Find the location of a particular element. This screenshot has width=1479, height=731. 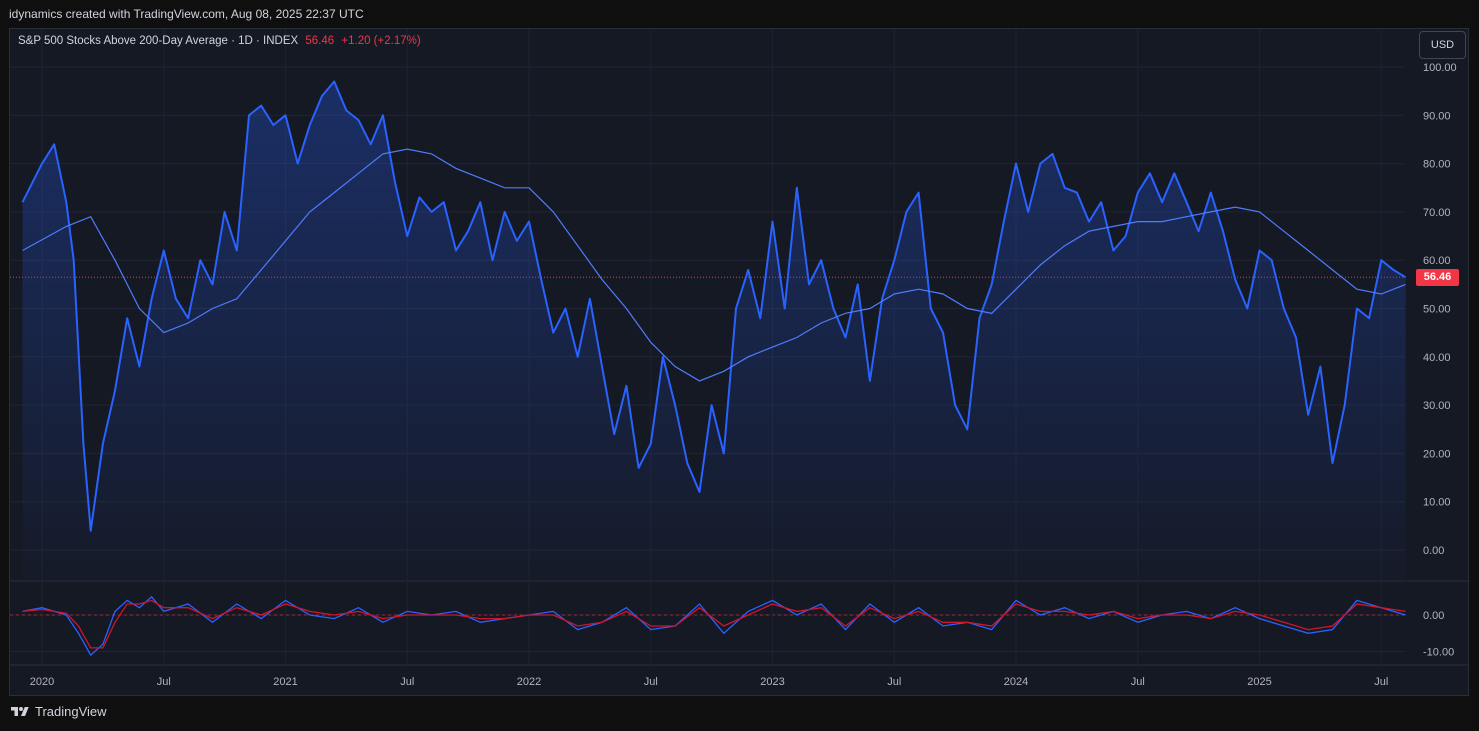

footer-brand: TradingView is located at coordinates (58, 711).